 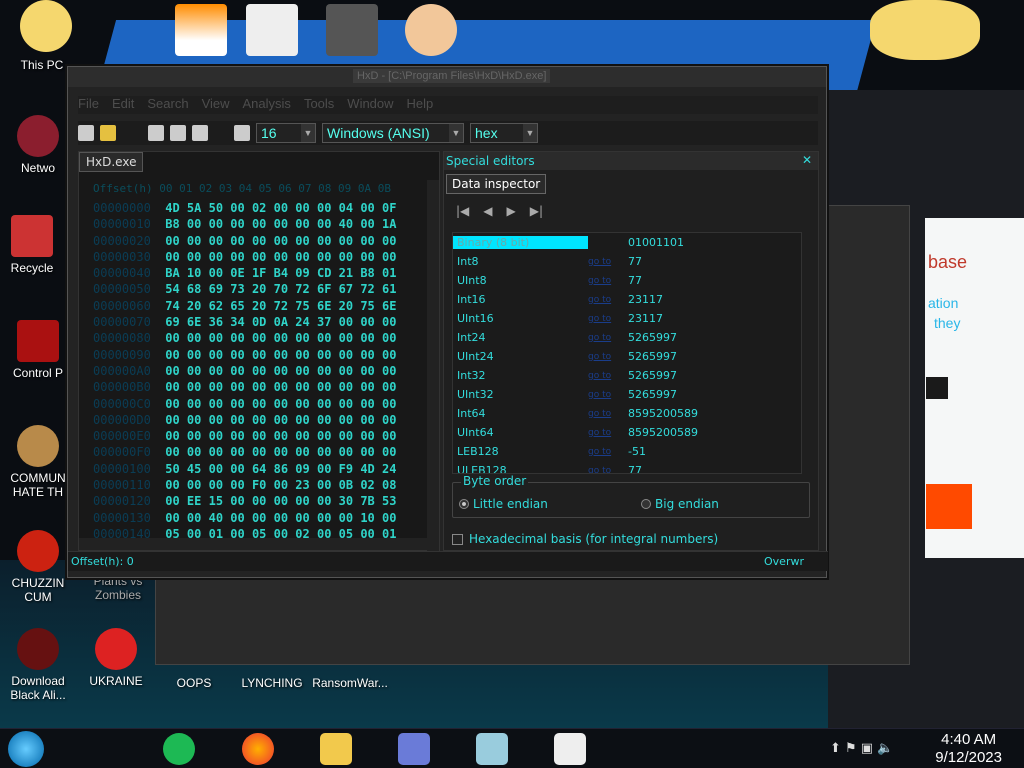 What do you see at coordinates (462, 211) in the screenshot?
I see `first-icon: |◀` at bounding box center [462, 211].